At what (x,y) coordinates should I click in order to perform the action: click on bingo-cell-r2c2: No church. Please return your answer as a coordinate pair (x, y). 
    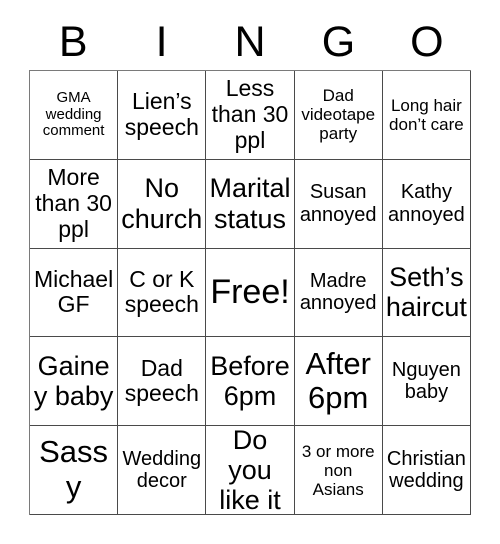
    Looking at the image, I should click on (162, 204).